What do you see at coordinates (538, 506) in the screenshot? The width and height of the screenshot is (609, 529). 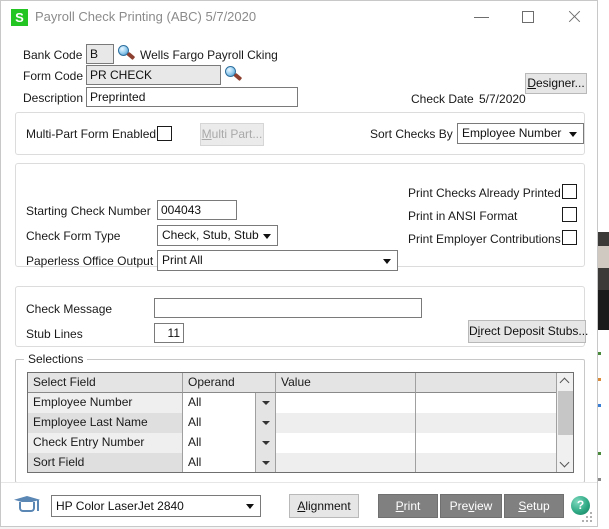 I see `setup-label-rest: etup` at bounding box center [538, 506].